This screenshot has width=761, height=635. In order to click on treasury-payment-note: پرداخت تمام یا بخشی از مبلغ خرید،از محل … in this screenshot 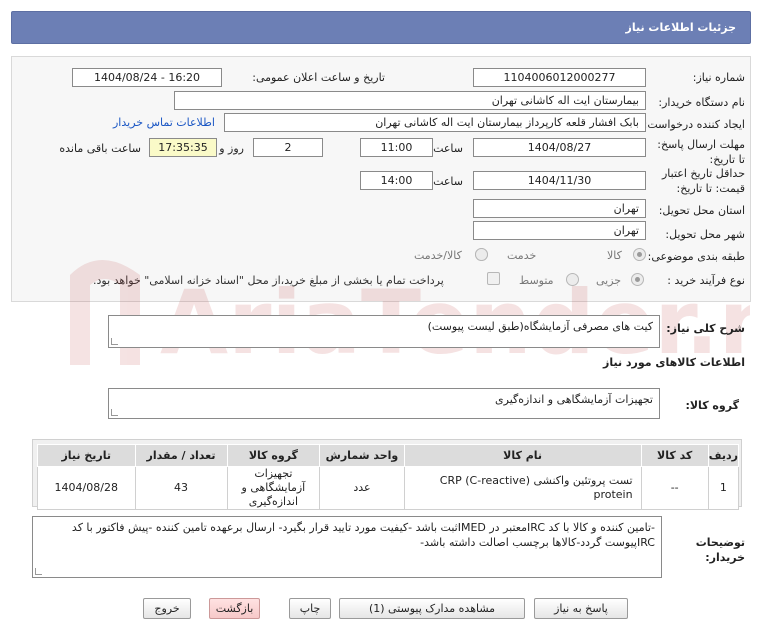, I will do `click(268, 280)`.